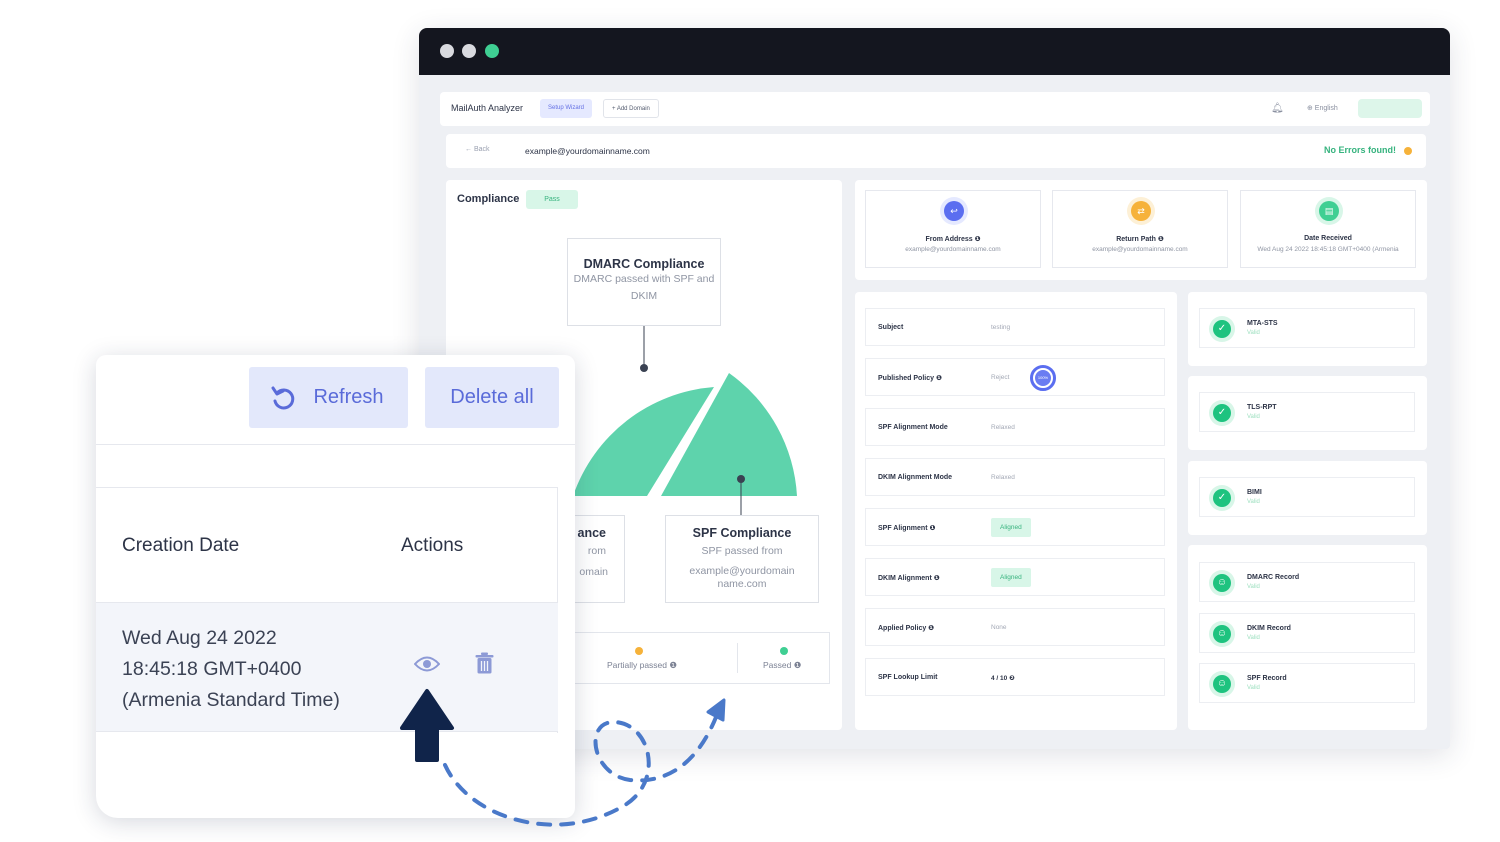 The height and width of the screenshot is (842, 1500). What do you see at coordinates (199, 638) in the screenshot?
I see `row-date-line: Wed Aug 24 2022` at bounding box center [199, 638].